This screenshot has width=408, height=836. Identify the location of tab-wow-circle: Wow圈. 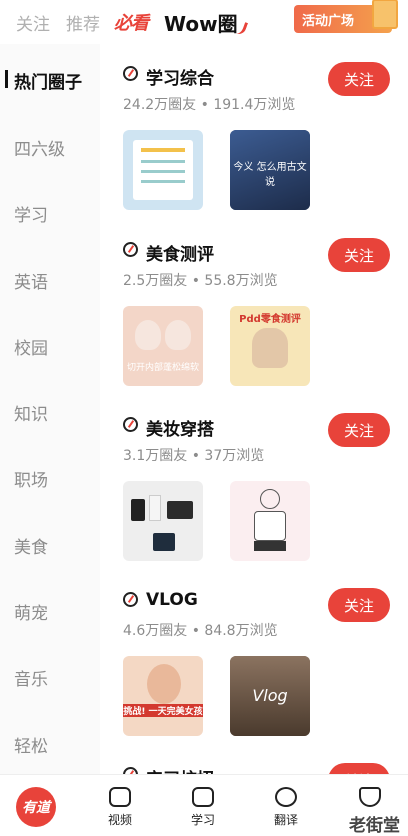
(206, 22).